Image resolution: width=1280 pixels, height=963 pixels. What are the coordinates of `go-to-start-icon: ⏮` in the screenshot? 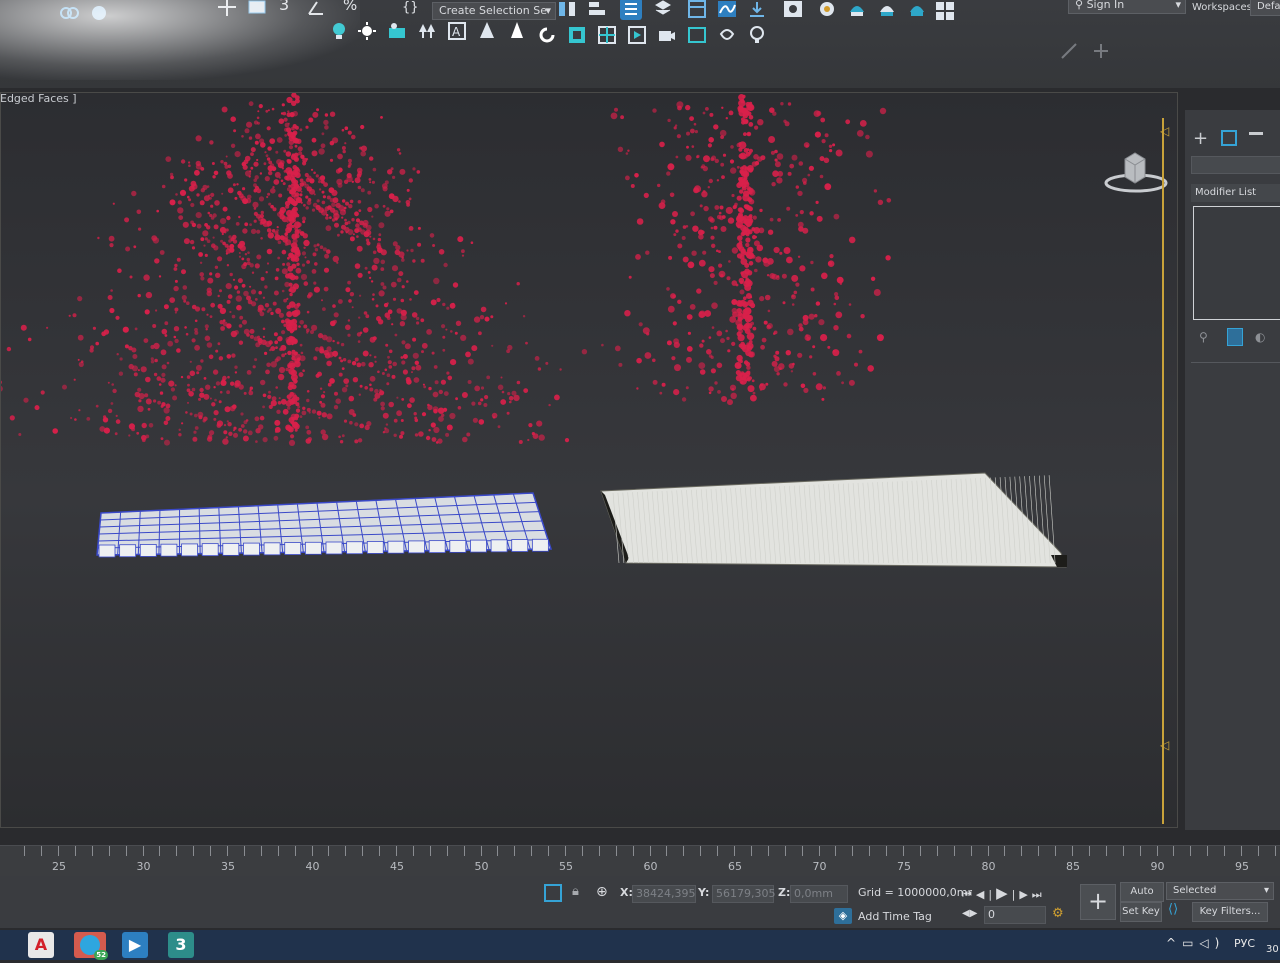 It's located at (969, 894).